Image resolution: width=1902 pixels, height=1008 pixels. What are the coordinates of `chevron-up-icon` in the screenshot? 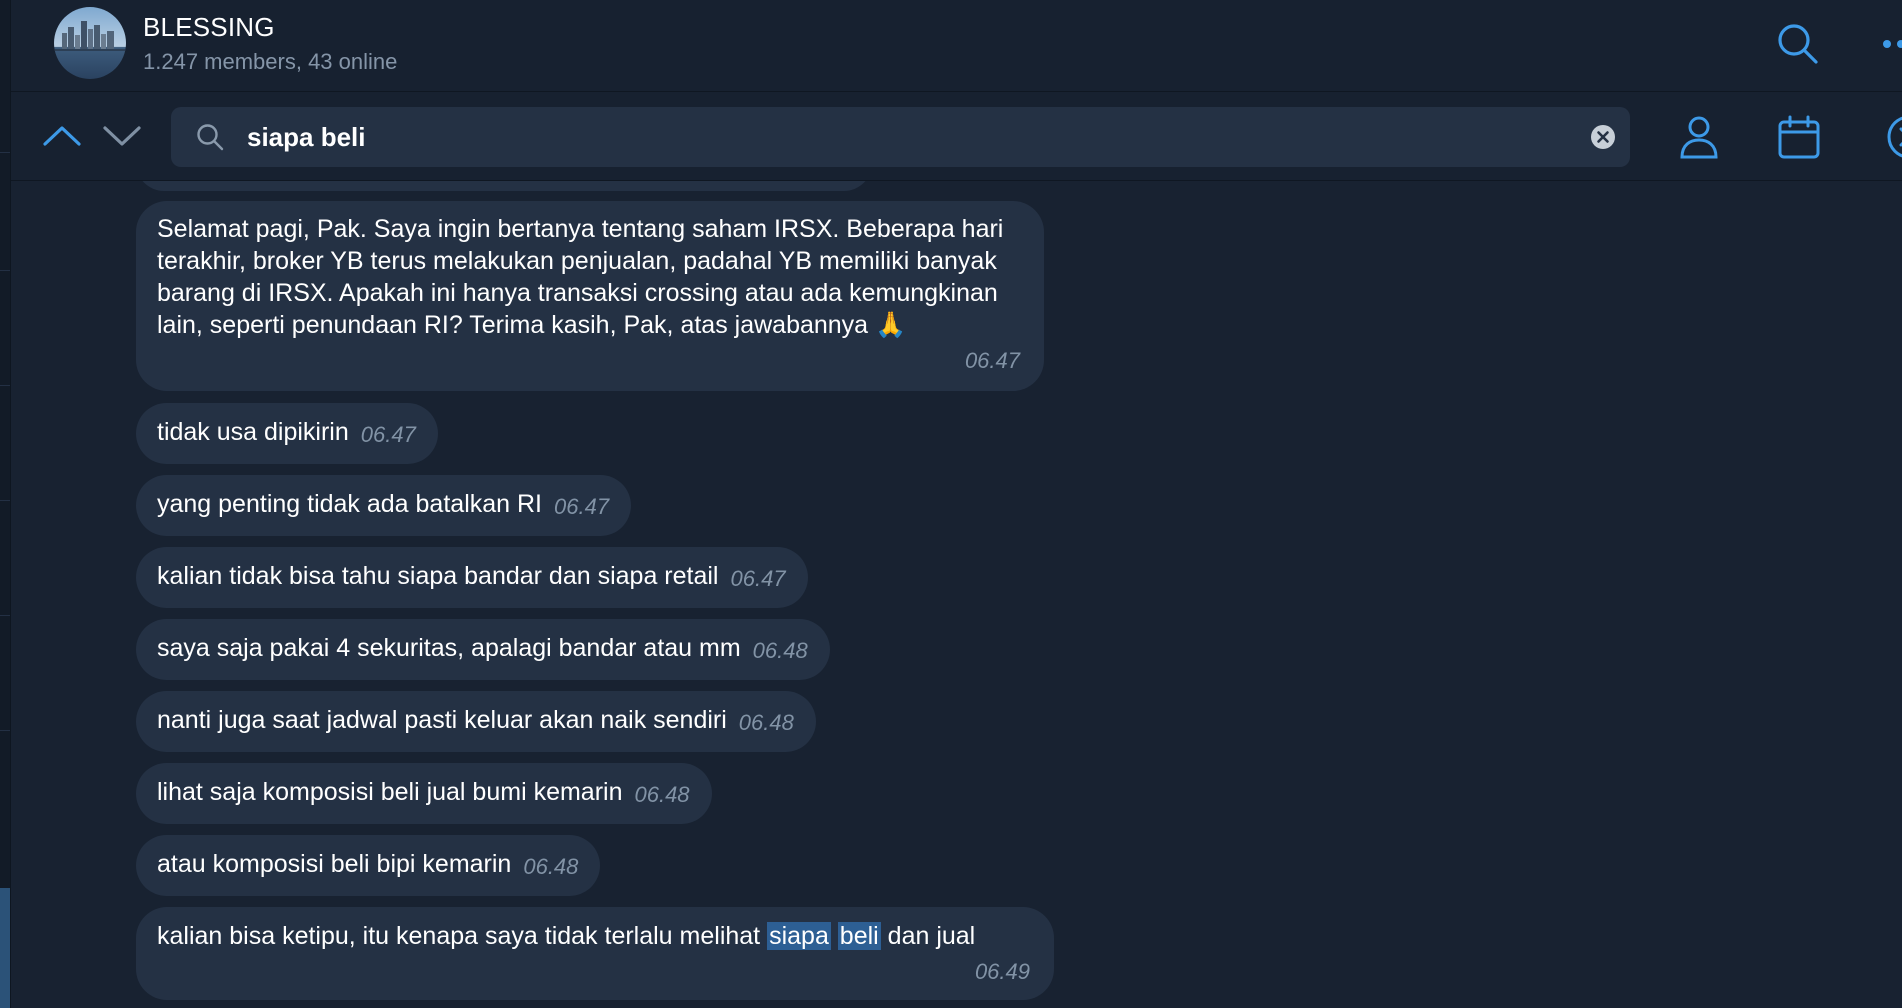 It's located at (62, 135).